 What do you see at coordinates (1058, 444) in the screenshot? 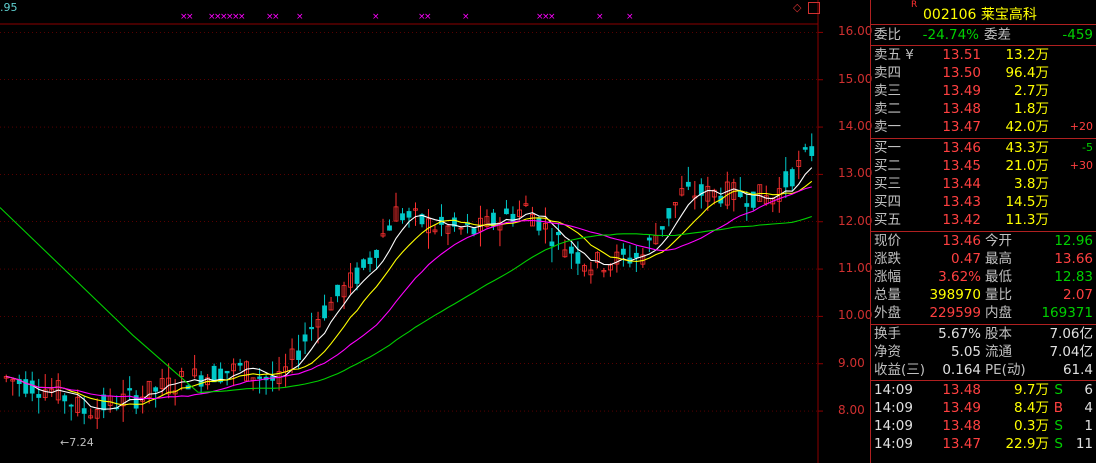
I see `tick-side: S` at bounding box center [1058, 444].